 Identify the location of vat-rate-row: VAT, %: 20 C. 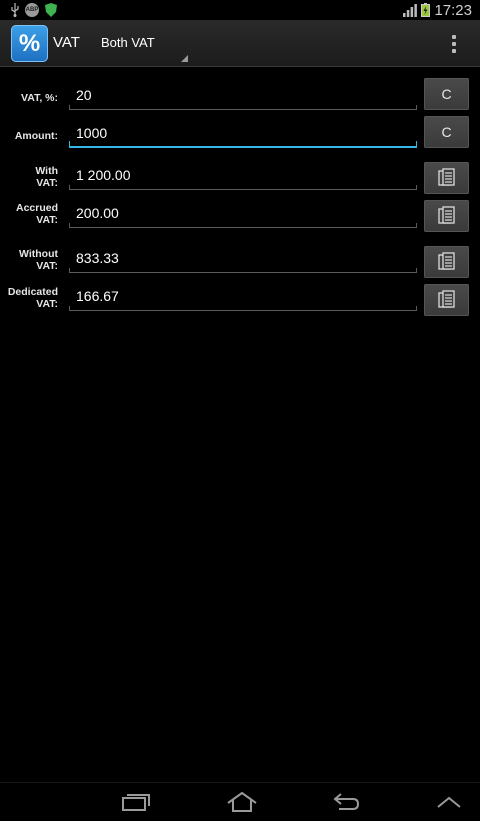
(240, 98).